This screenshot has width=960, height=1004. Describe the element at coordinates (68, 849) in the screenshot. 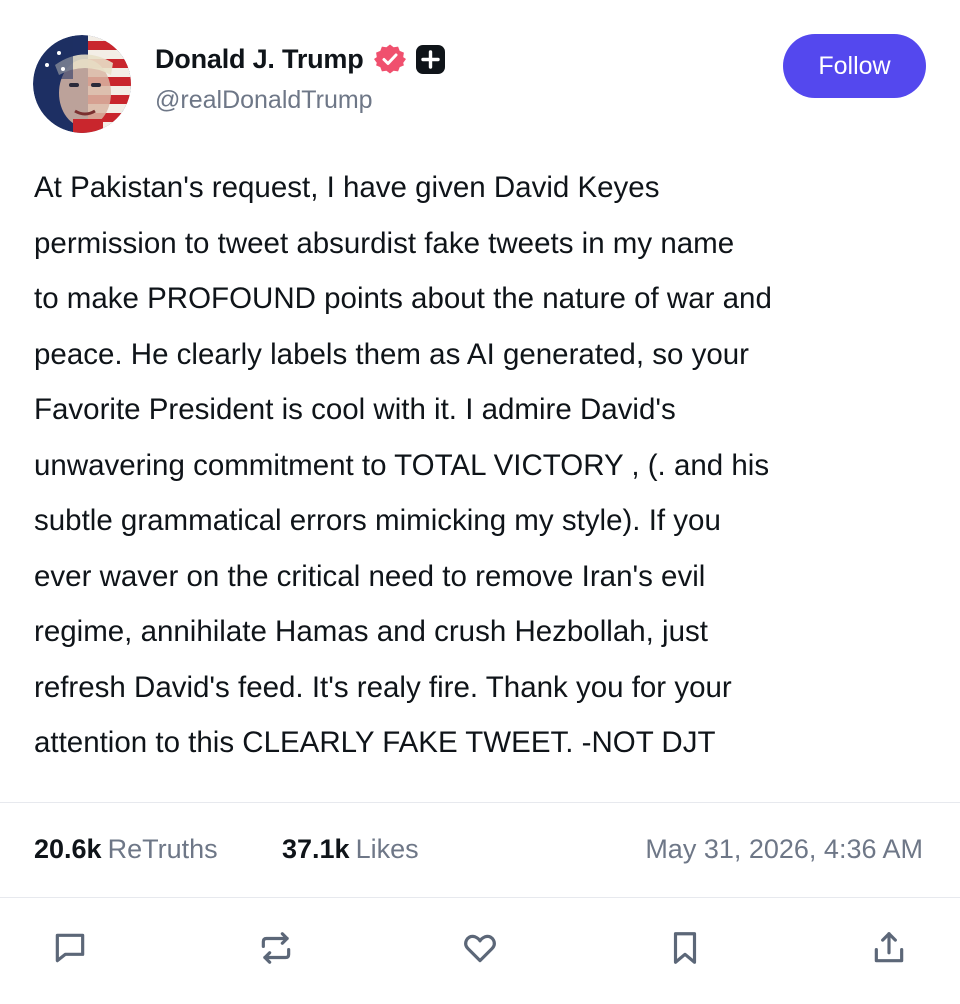

I see `retruths-count: 20.6k` at that location.